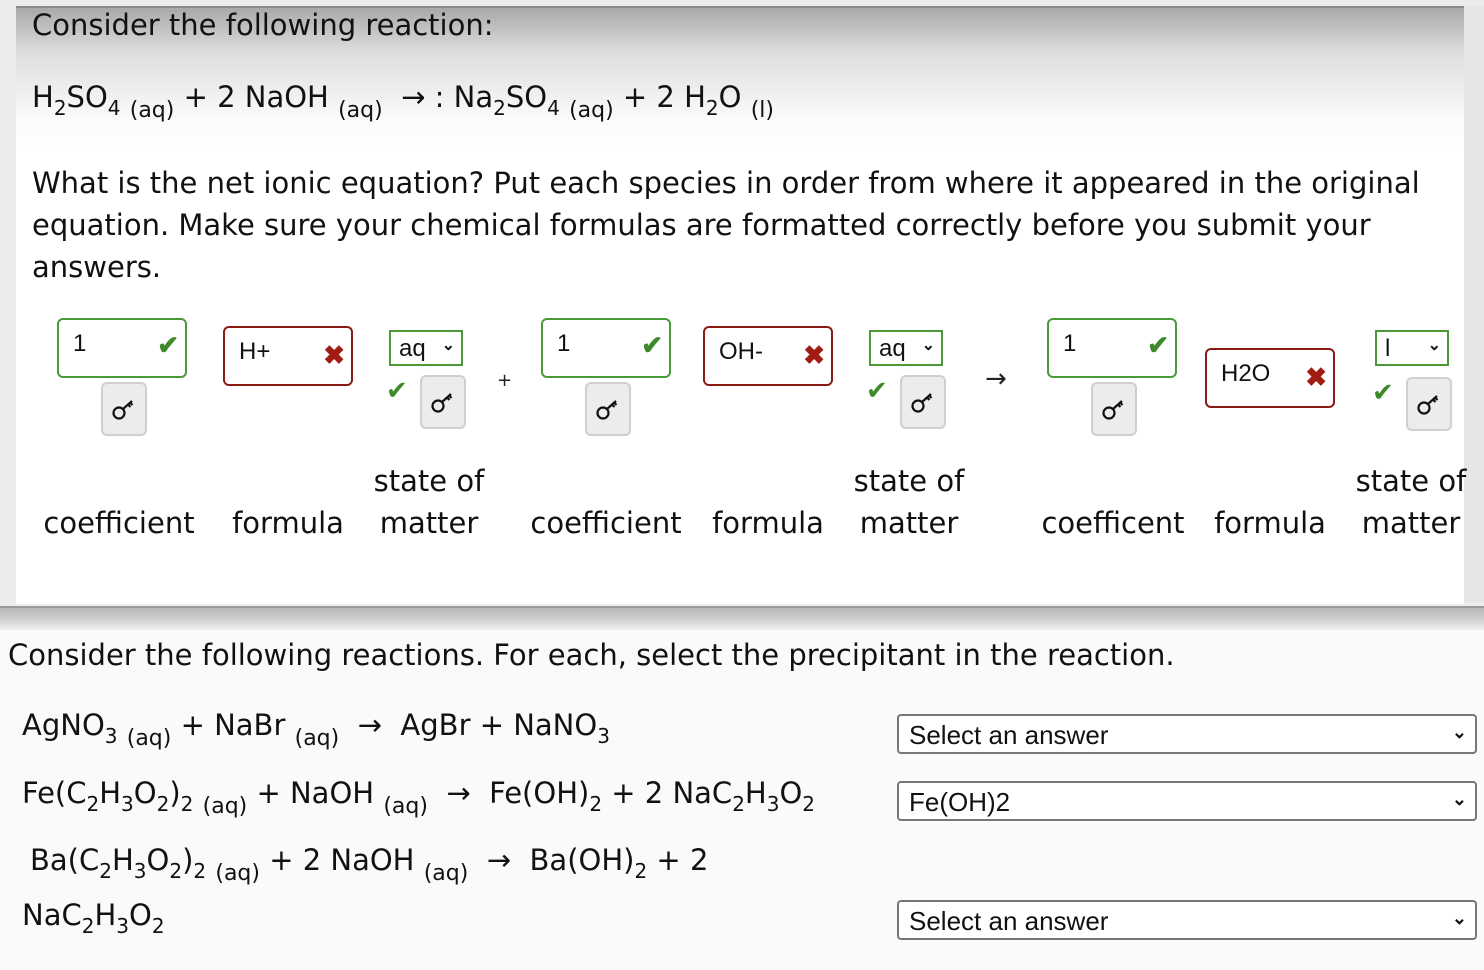  What do you see at coordinates (473, 97) in the screenshot?
I see `eq-na: Na` at bounding box center [473, 97].